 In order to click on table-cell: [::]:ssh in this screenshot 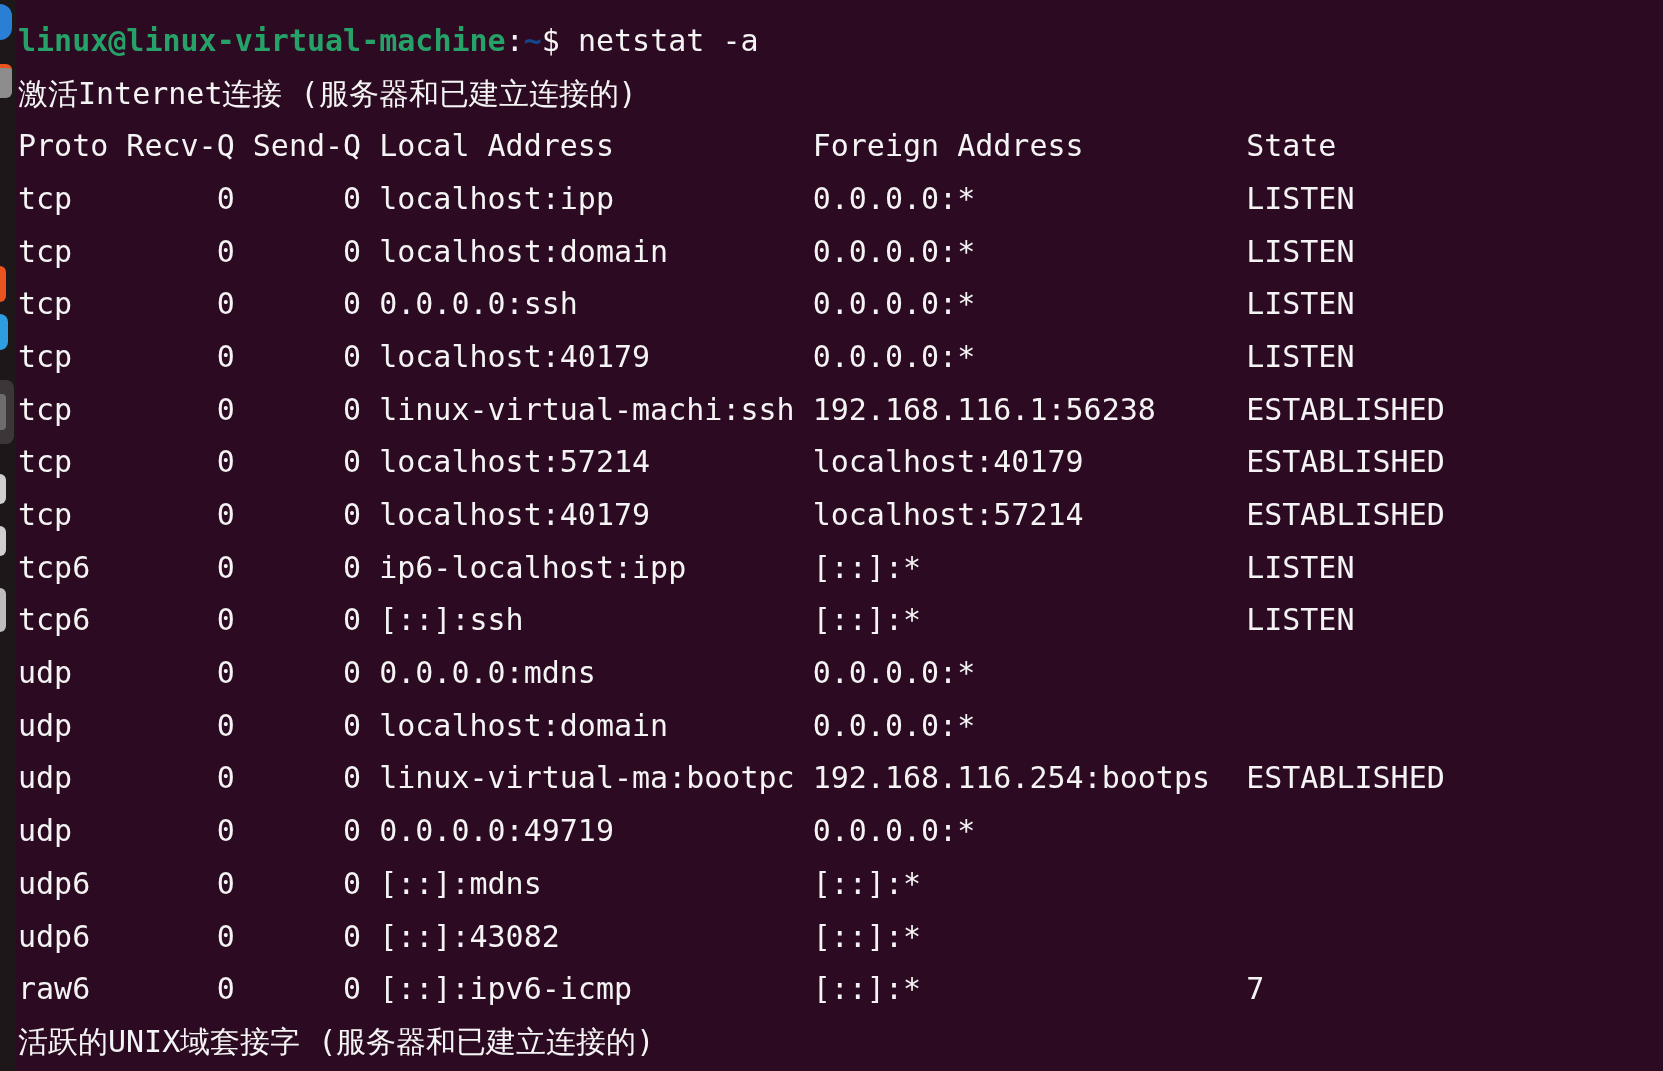, I will do `click(451, 620)`.